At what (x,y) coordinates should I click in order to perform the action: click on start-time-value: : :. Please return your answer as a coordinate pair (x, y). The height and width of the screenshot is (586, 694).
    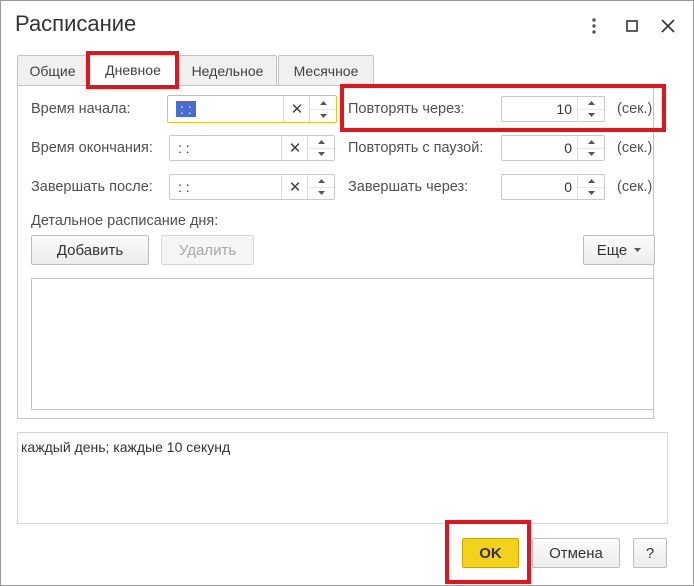
    Looking at the image, I should click on (186, 109).